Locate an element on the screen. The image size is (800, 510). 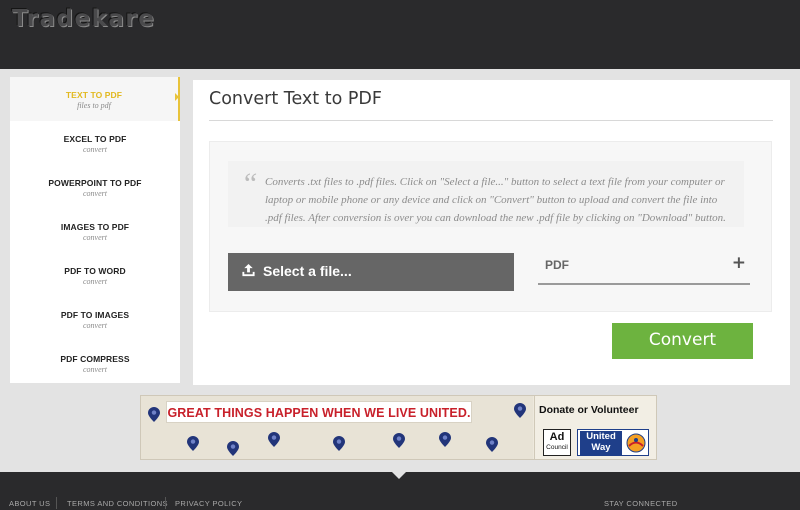
ad-council-line1: Ad is located at coordinates (557, 437).